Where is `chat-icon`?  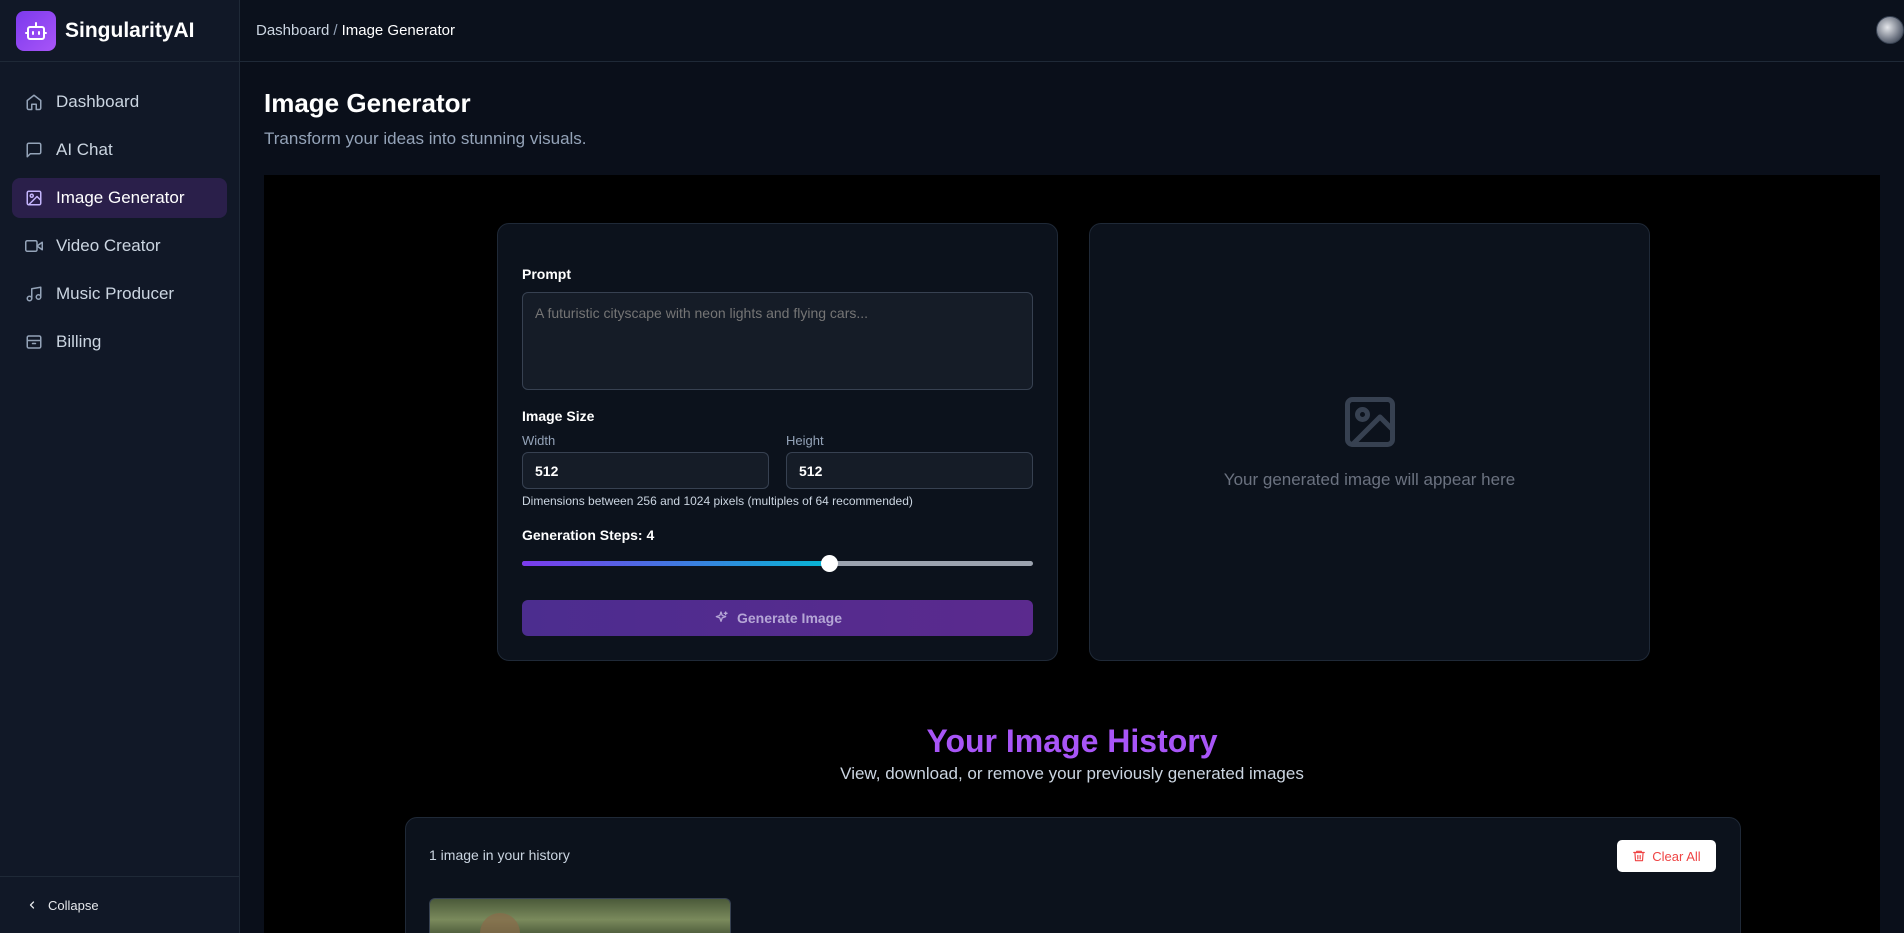
chat-icon is located at coordinates (34, 150).